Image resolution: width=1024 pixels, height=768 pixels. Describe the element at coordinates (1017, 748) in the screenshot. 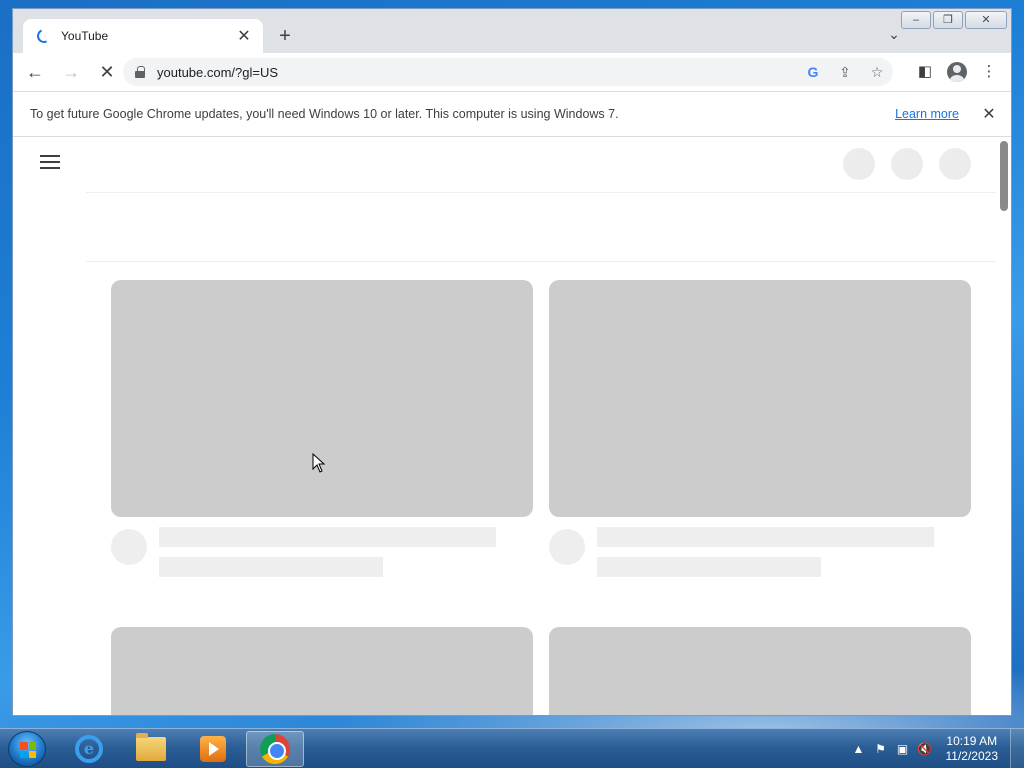

I see `show-desktop-button` at that location.